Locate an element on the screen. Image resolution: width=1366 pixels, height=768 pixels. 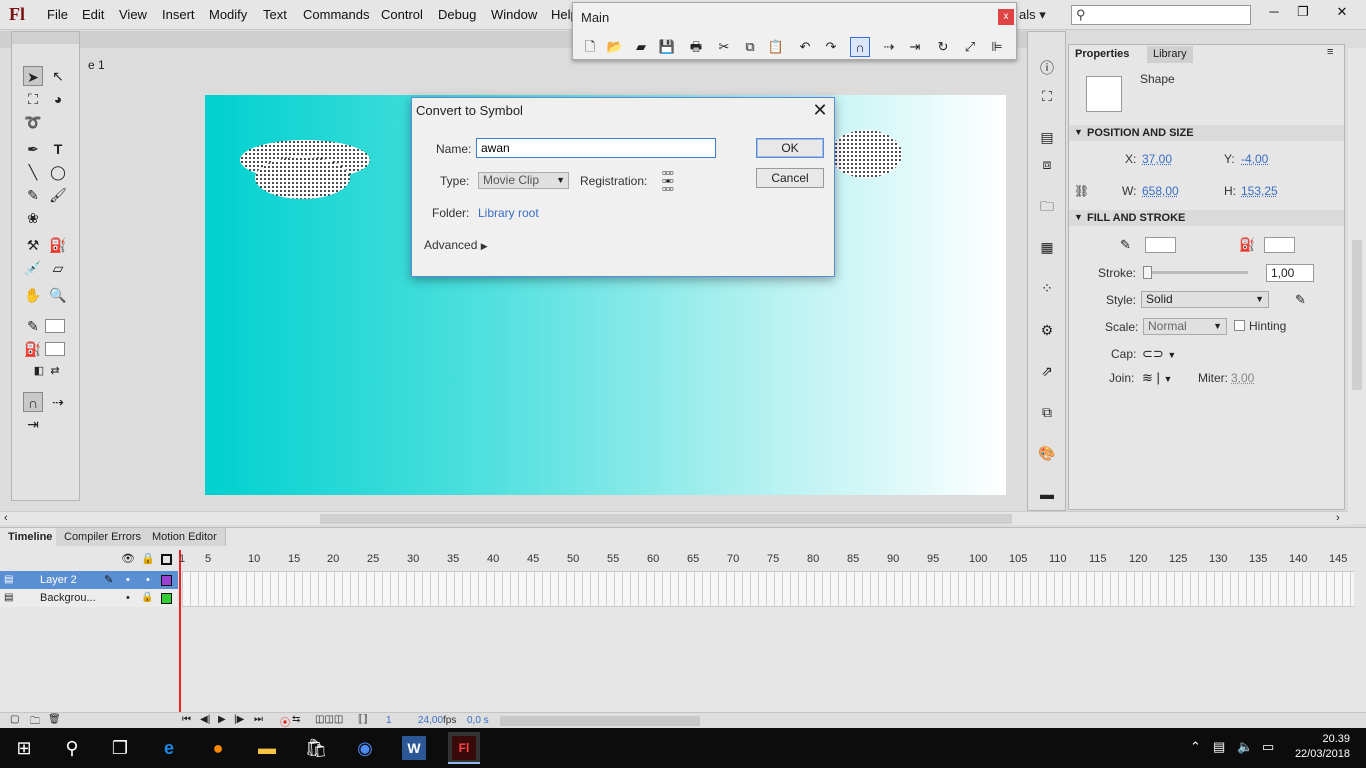
menu-commands: Commands is located at coordinates (336, 14).